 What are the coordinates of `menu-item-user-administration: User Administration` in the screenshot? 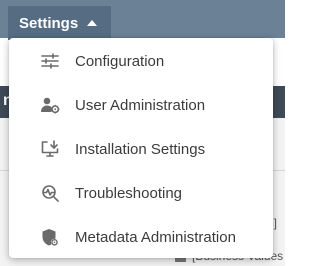 It's located at (141, 105).